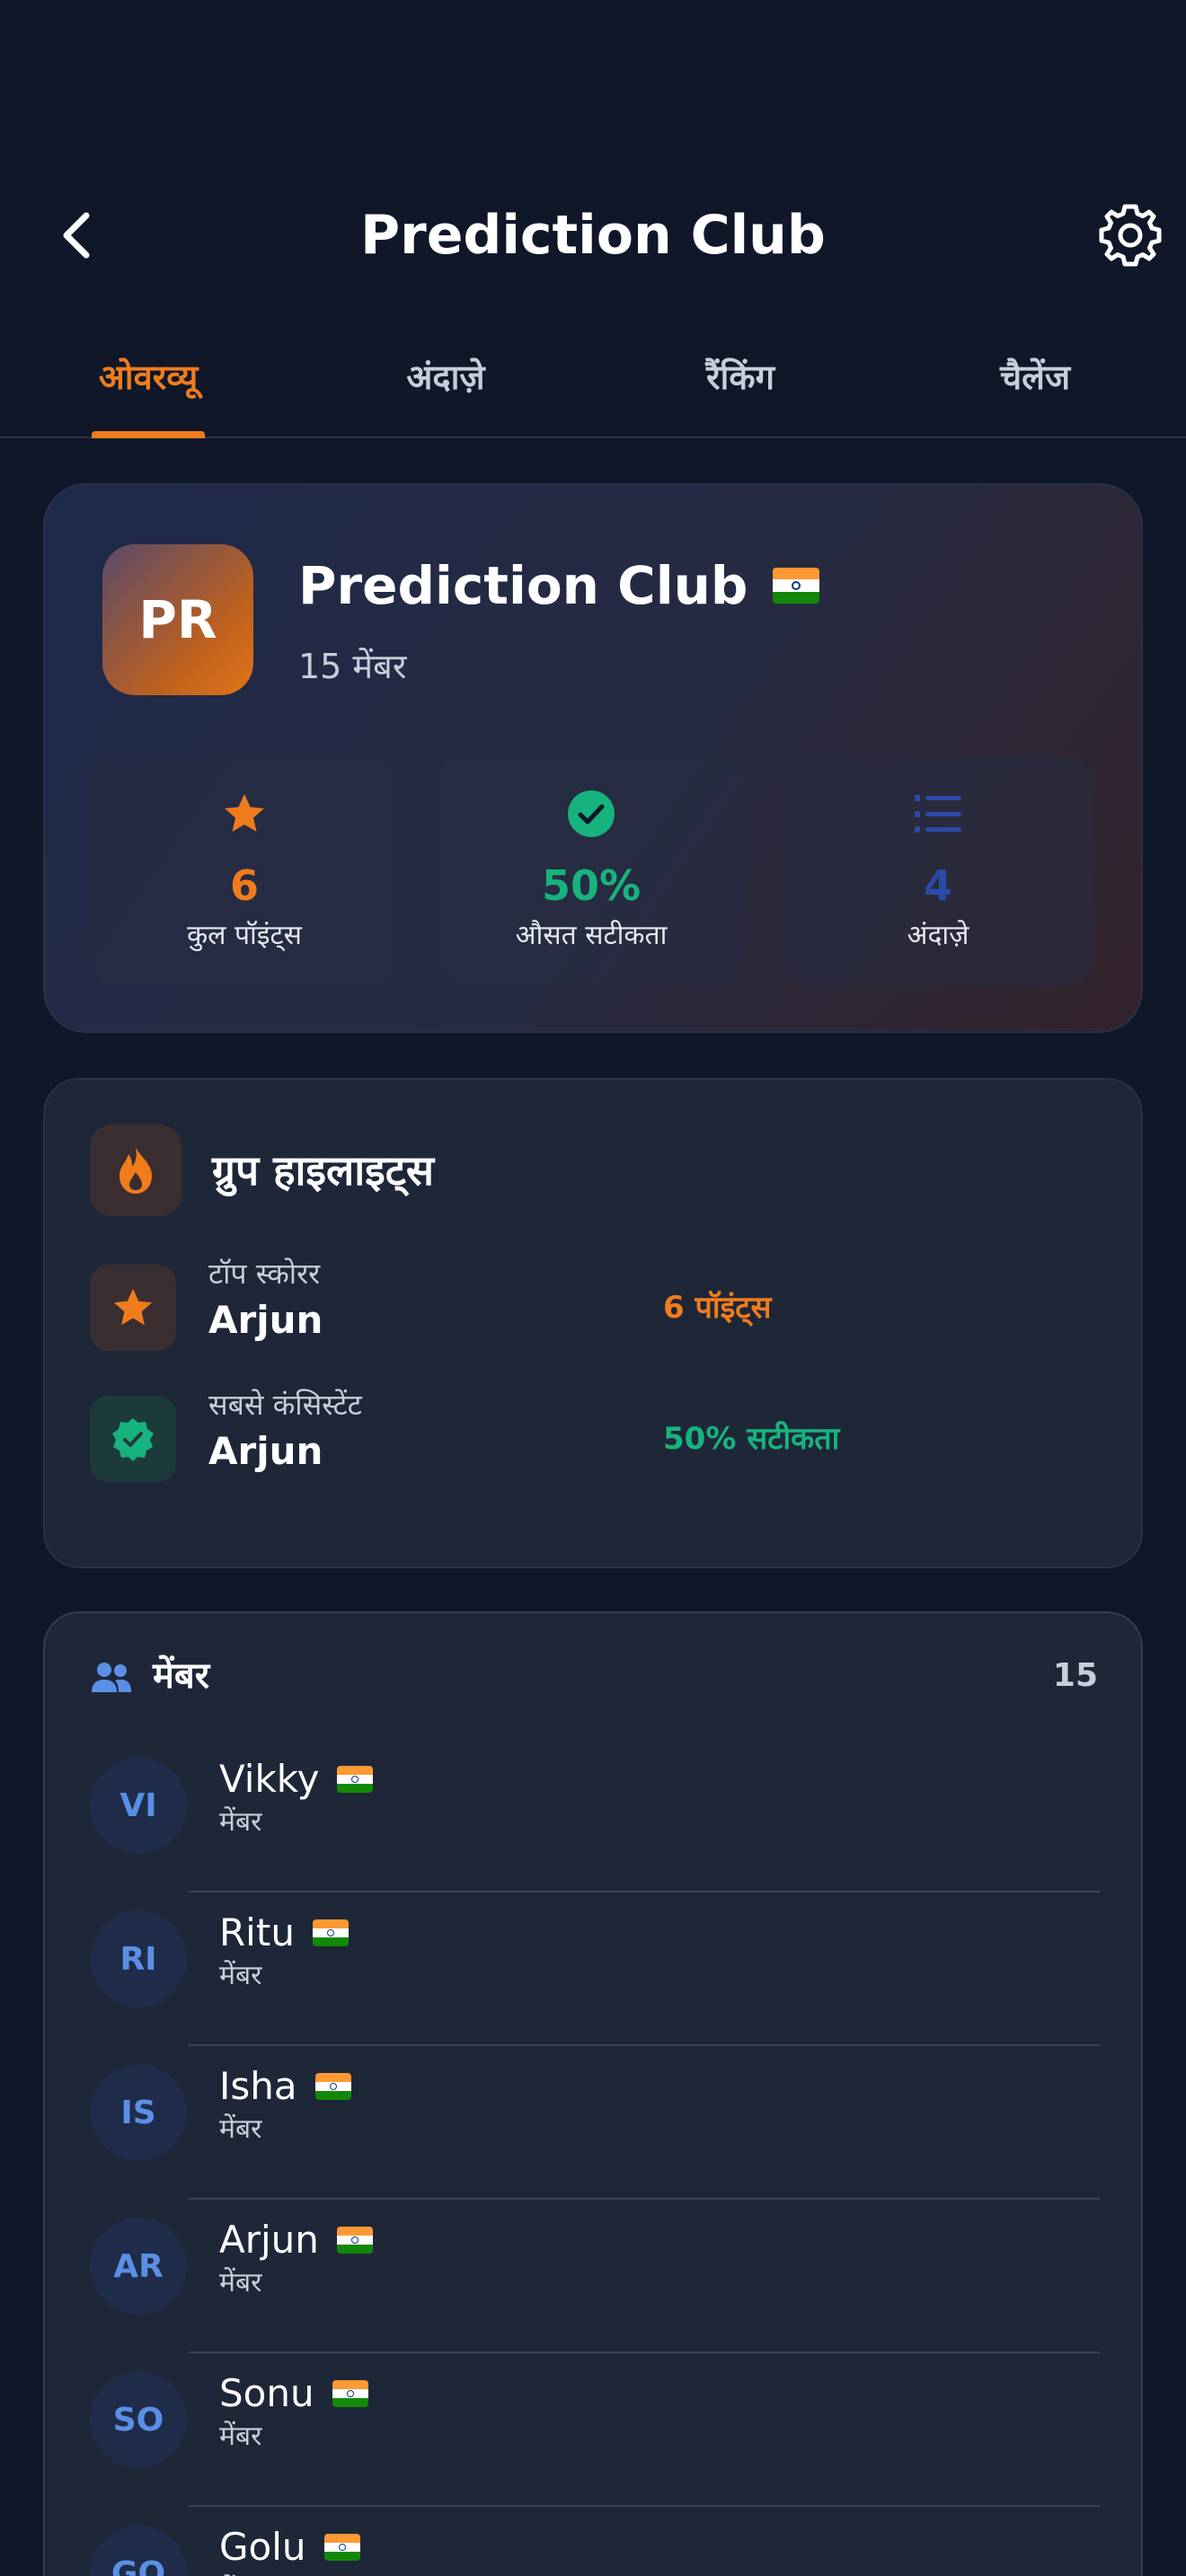 This screenshot has width=1186, height=2576. I want to click on member-name-text: Golu, so click(262, 2547).